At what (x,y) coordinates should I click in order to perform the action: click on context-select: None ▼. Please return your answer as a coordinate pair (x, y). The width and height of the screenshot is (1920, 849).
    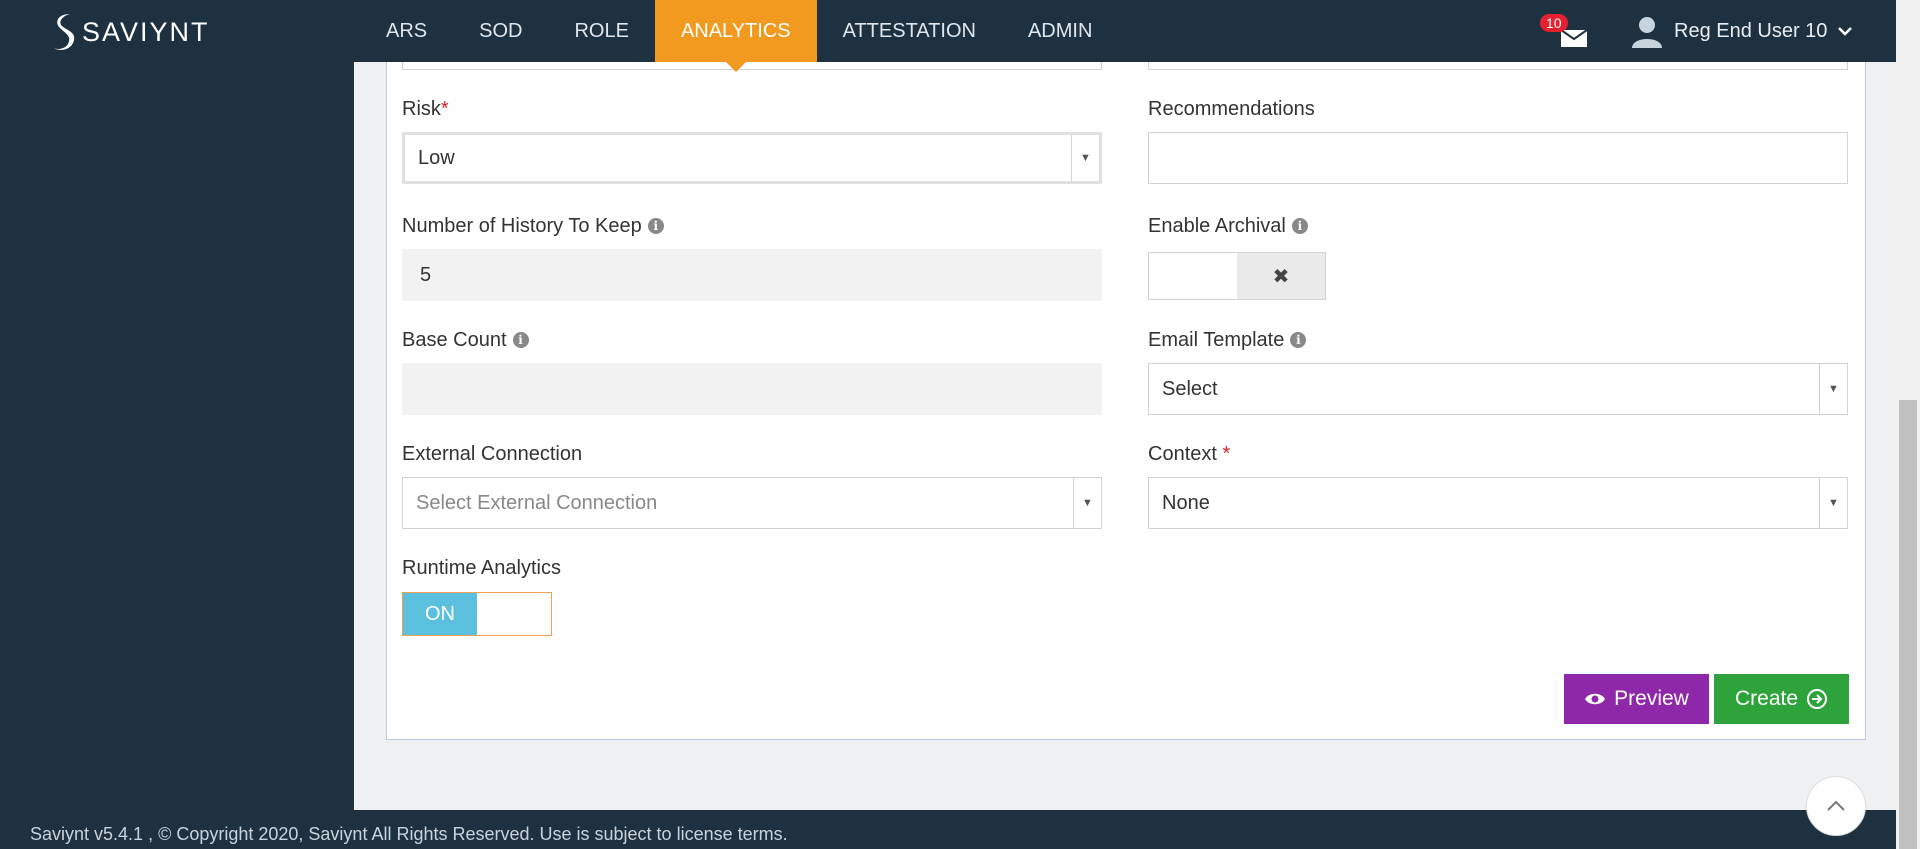
    Looking at the image, I should click on (1498, 503).